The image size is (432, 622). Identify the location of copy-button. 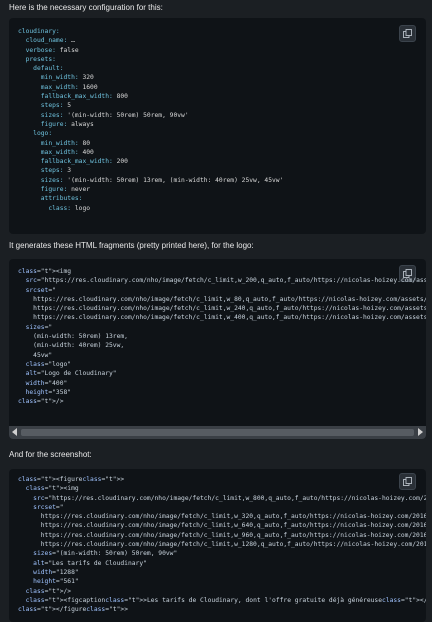
(407, 33).